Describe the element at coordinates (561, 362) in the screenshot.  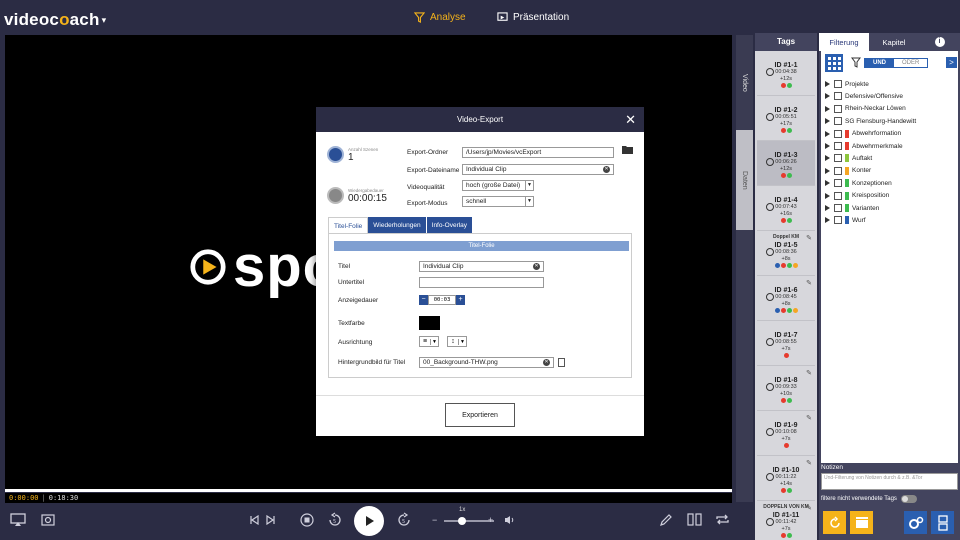
I see `file-icon` at that location.